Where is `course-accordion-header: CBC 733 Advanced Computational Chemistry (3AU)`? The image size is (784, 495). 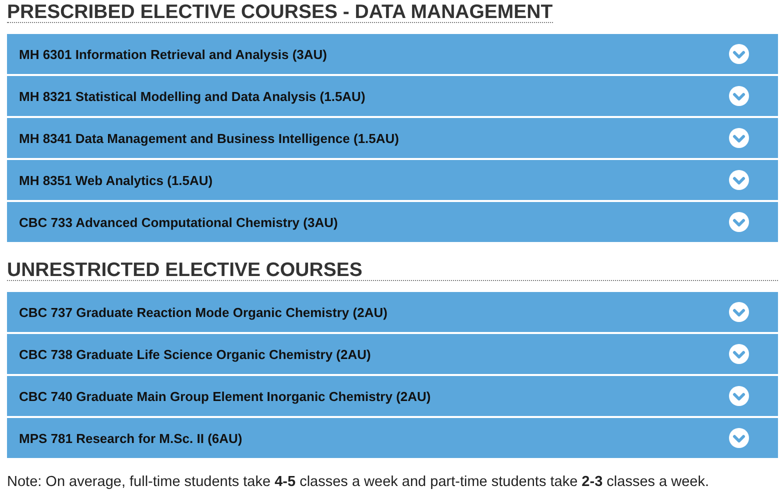
course-accordion-header: CBC 733 Advanced Computational Chemistry (3AU) is located at coordinates (392, 222).